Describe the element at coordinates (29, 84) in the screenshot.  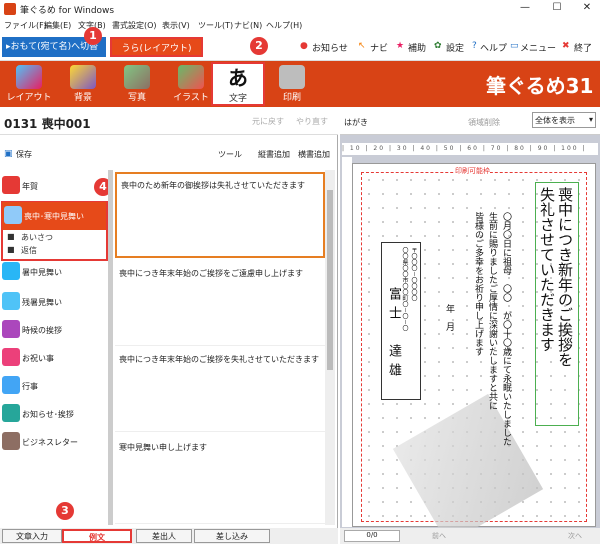
I see `ribbon-layout-button: レイアウト` at that location.